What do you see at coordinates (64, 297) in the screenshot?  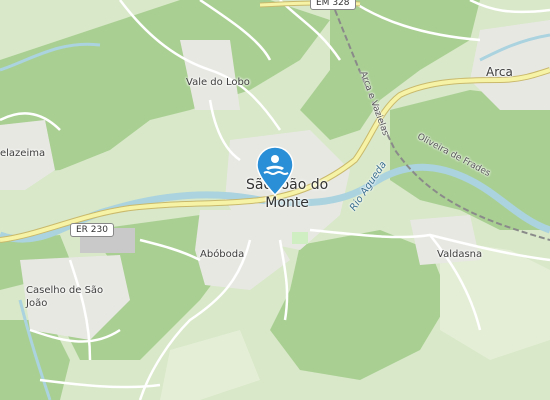 I see `place-caselho: Caselho de São João` at bounding box center [64, 297].